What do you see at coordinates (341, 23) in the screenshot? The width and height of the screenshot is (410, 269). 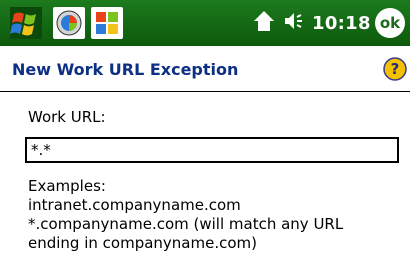 I see `clock: 10:18` at bounding box center [341, 23].